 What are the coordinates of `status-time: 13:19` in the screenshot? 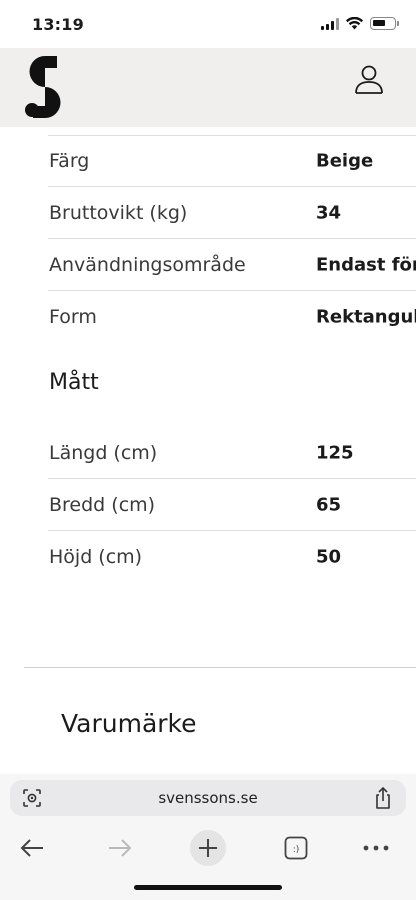 It's located at (58, 24).